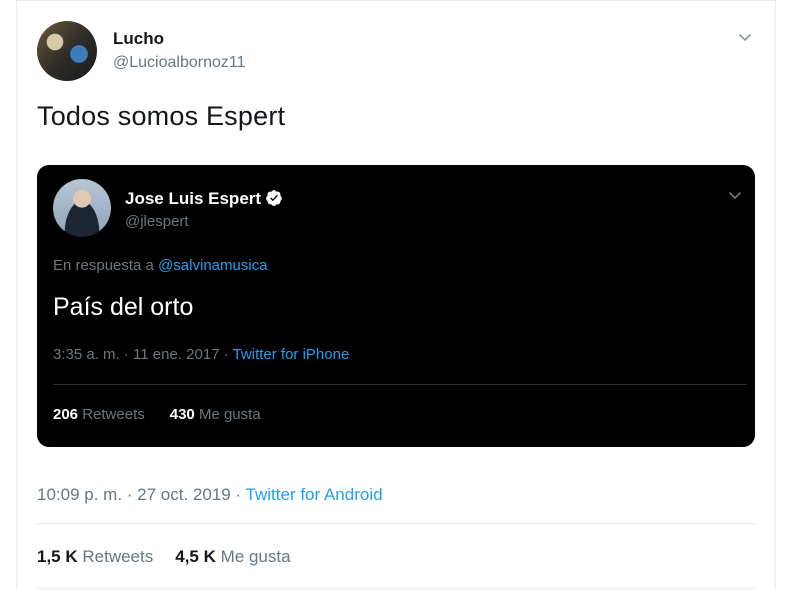 Image resolution: width=800 pixels, height=590 pixels. I want to click on author-avatar, so click(67, 51).